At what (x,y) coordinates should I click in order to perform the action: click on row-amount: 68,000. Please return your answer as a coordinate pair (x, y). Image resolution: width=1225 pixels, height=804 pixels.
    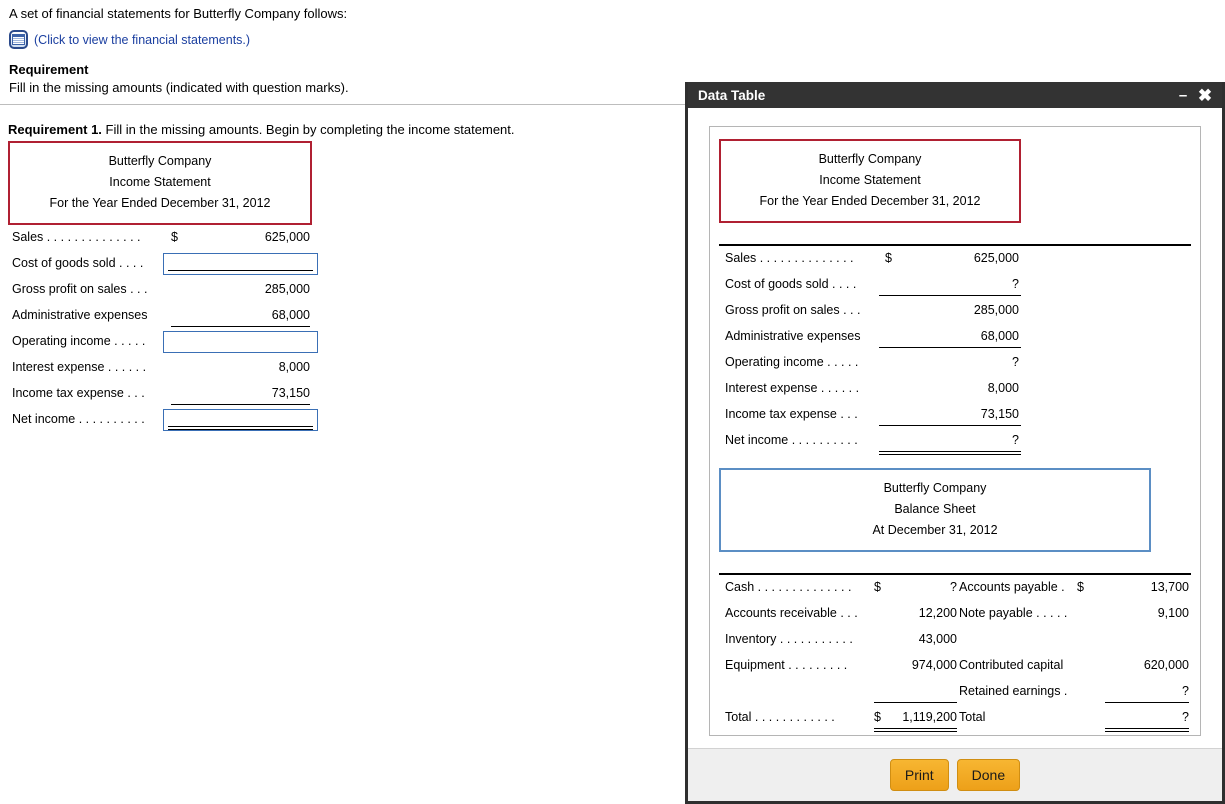
    Looking at the image, I should click on (999, 336).